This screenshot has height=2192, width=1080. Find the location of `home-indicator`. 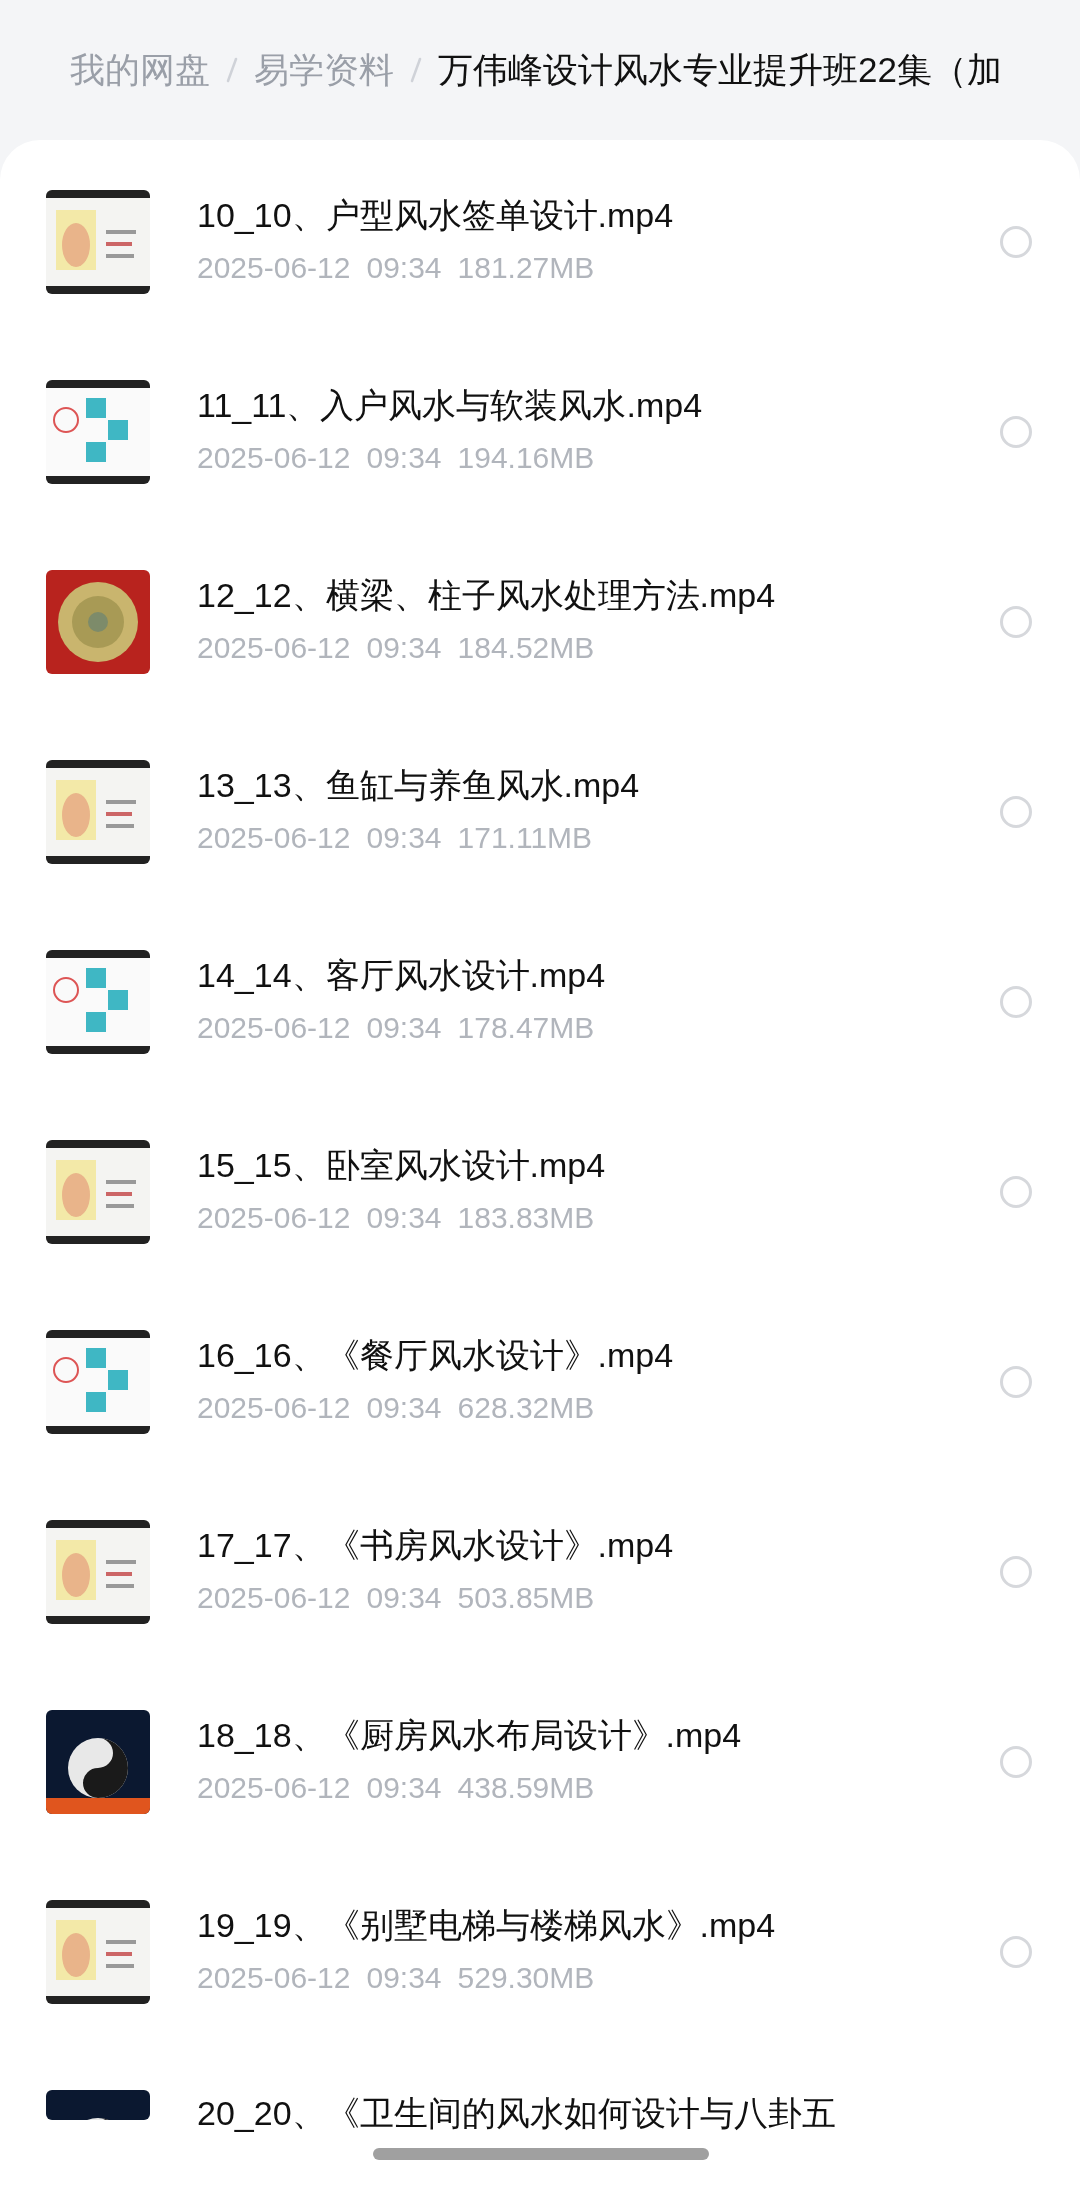

home-indicator is located at coordinates (541, 2154).